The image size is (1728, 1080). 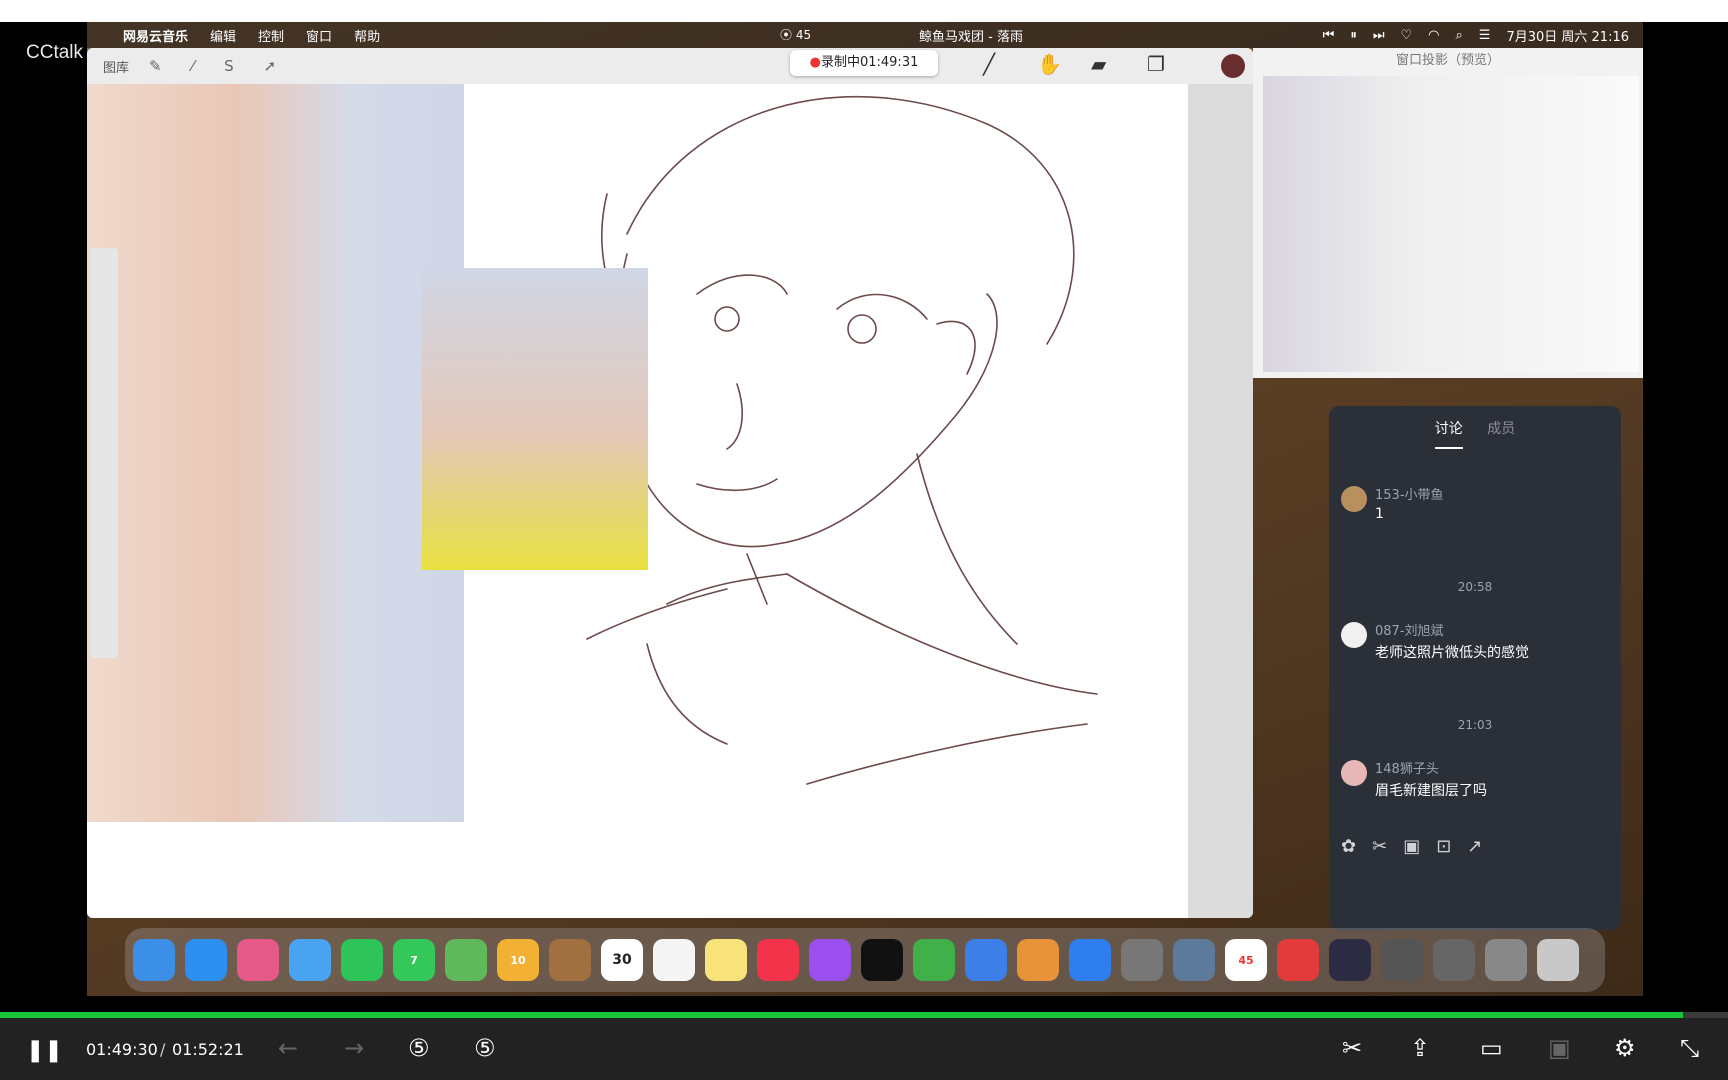 I want to click on chat-text: 1, so click(x=1379, y=514).